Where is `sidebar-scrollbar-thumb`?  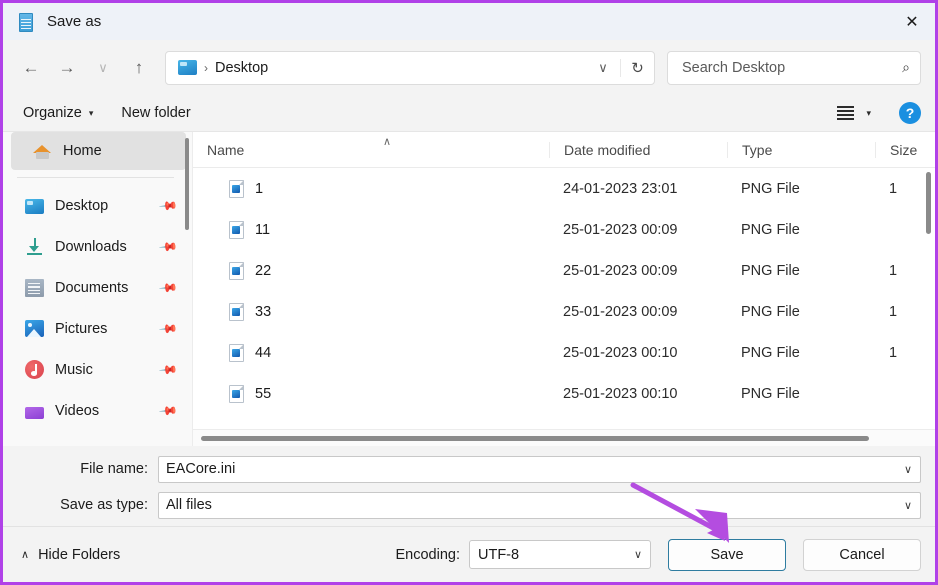
sidebar-scrollbar-thumb is located at coordinates (186, 184).